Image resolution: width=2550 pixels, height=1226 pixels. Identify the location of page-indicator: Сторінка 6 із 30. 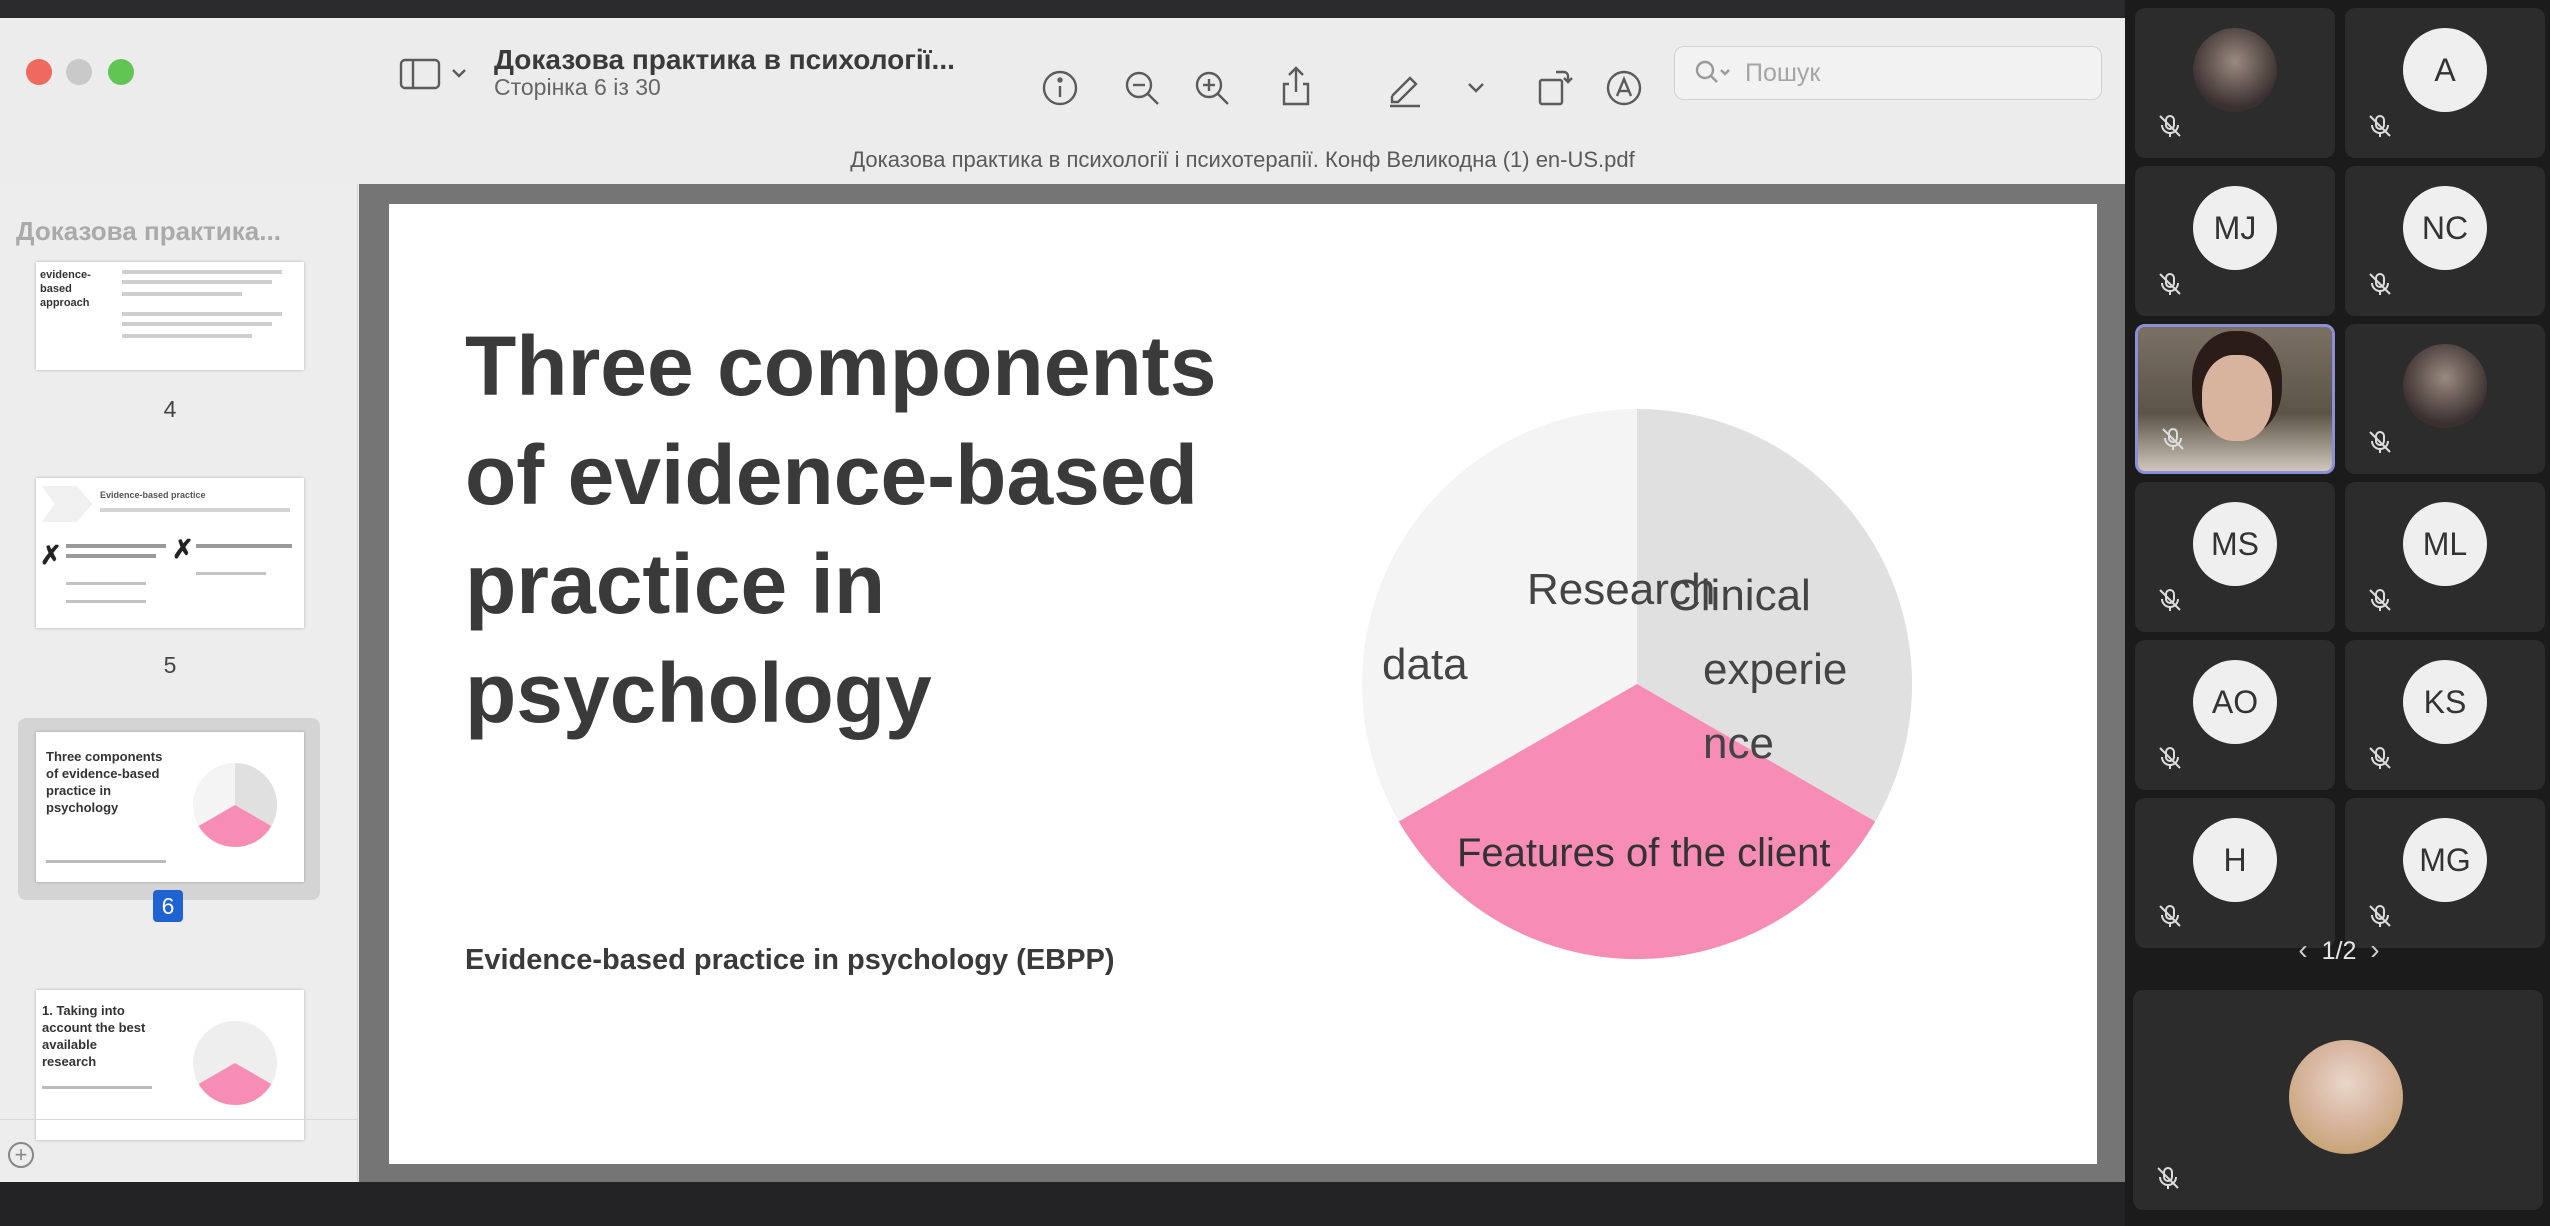
(577, 87).